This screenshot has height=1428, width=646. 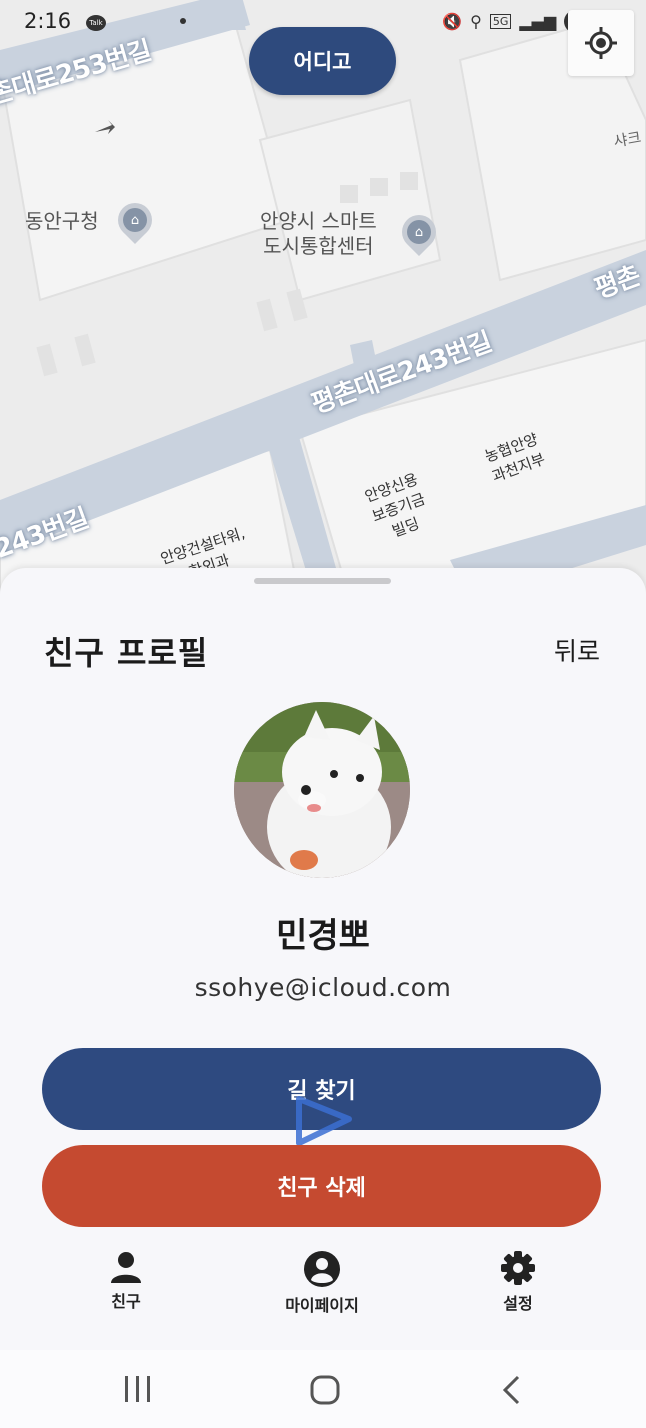 I want to click on delete-friend-button-label: 친구 삭제, so click(x=321, y=1188).